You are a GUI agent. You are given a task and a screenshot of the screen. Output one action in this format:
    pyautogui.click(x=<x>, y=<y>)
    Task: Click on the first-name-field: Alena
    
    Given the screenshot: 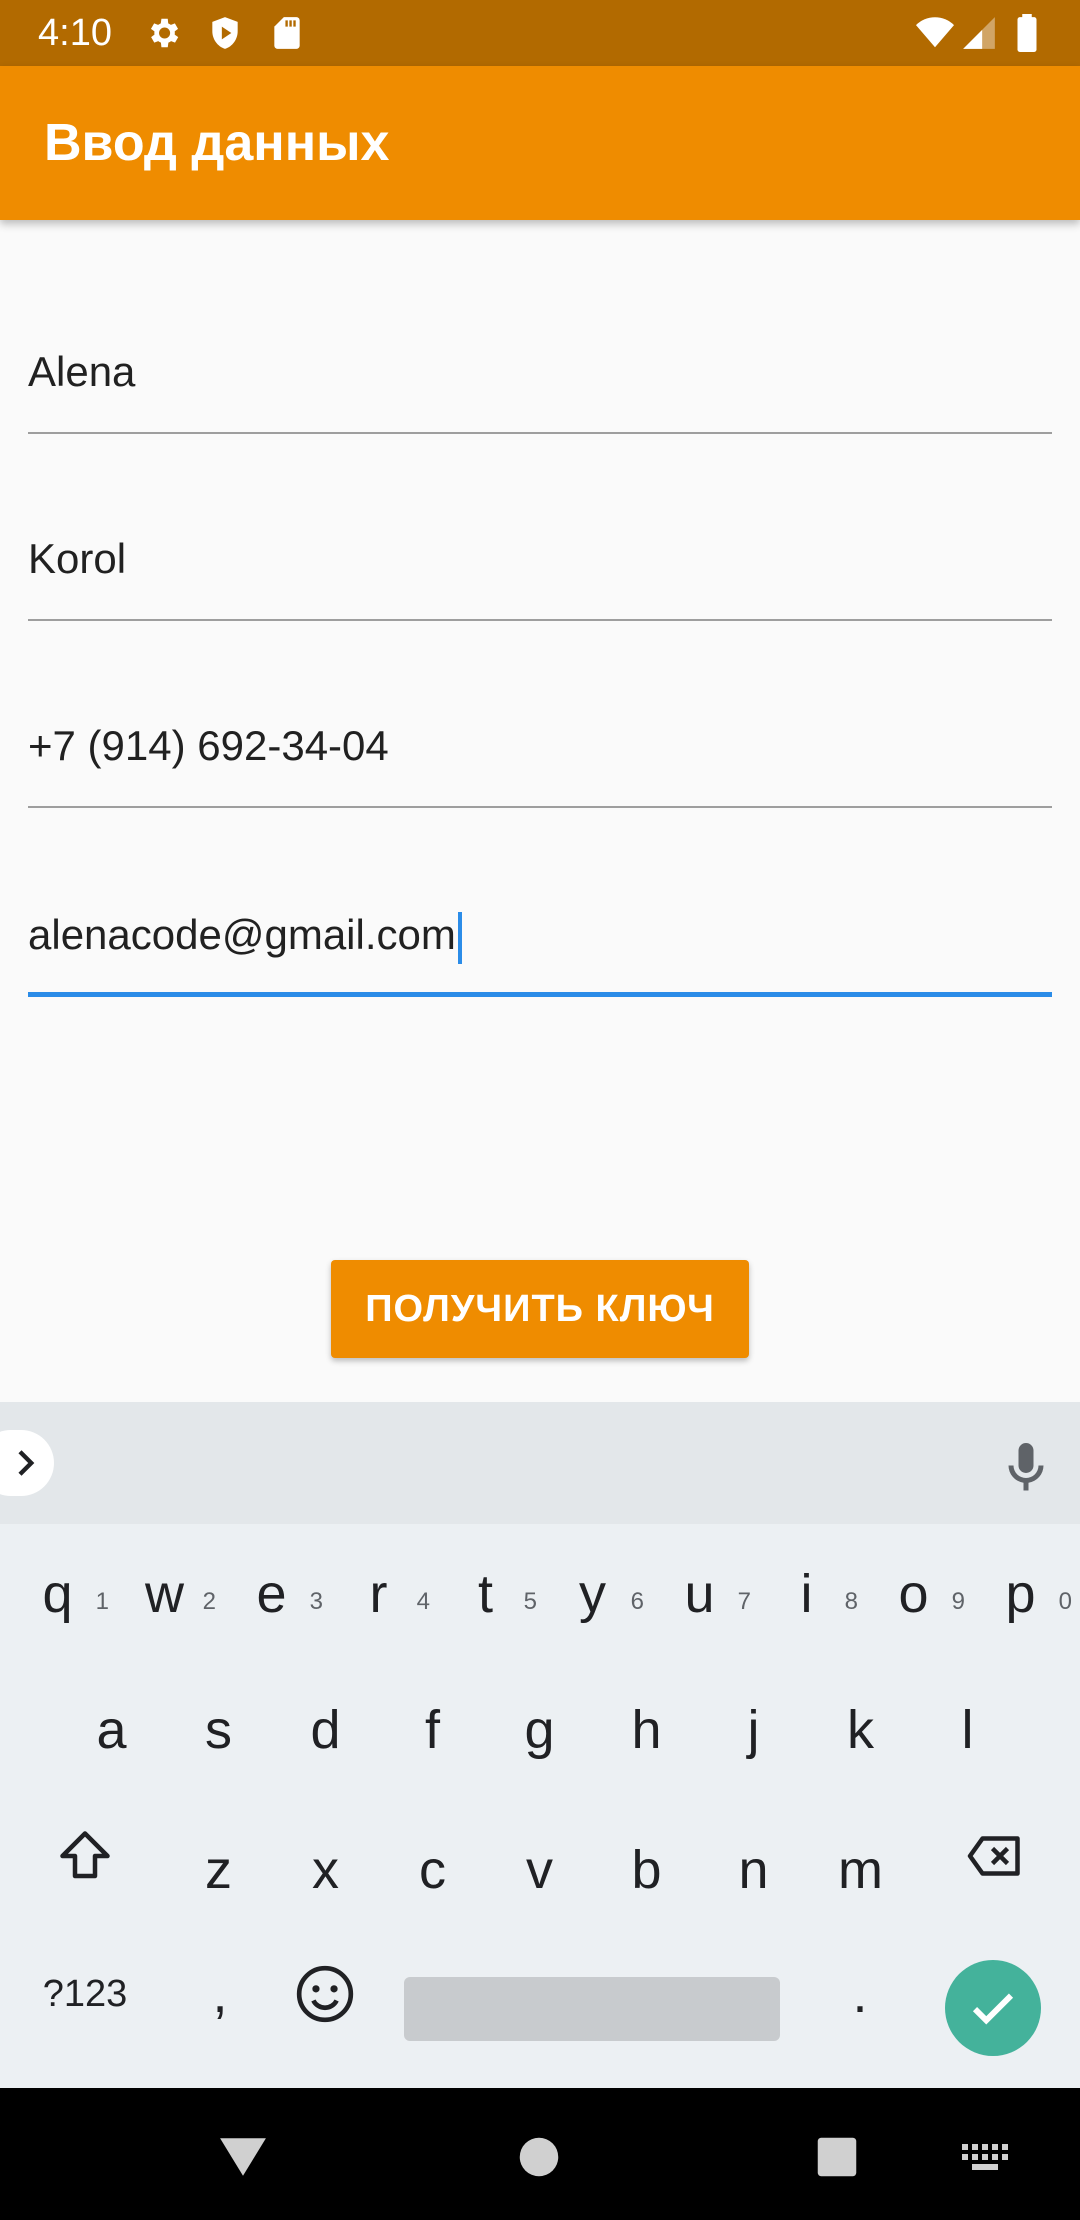 What is the action you would take?
    pyautogui.click(x=540, y=374)
    